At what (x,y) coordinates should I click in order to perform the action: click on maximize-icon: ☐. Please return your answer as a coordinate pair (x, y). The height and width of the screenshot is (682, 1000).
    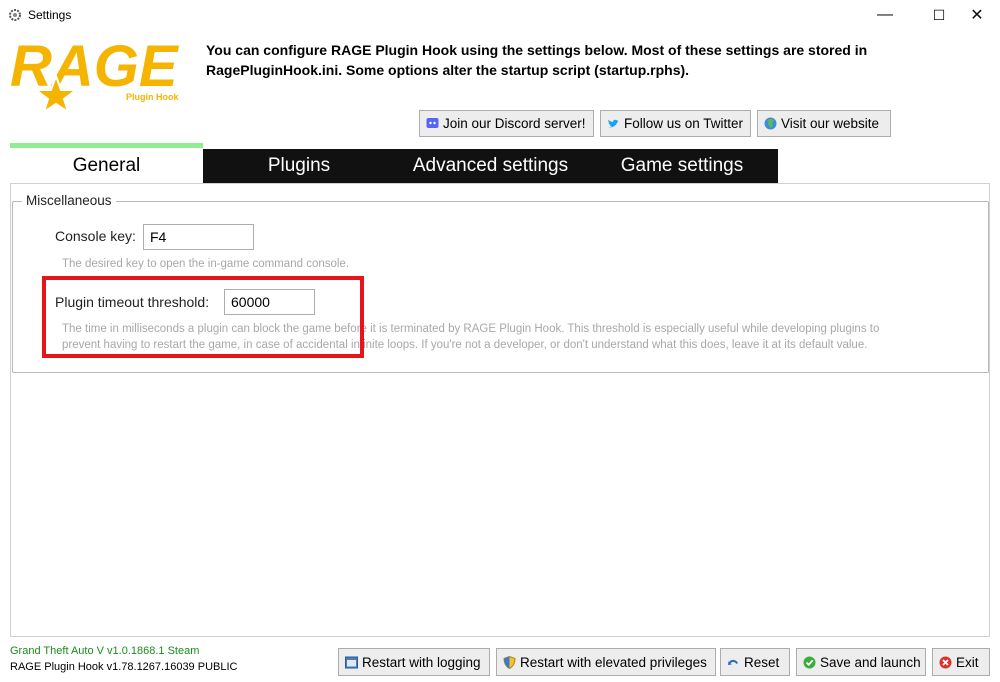
    Looking at the image, I should click on (939, 14).